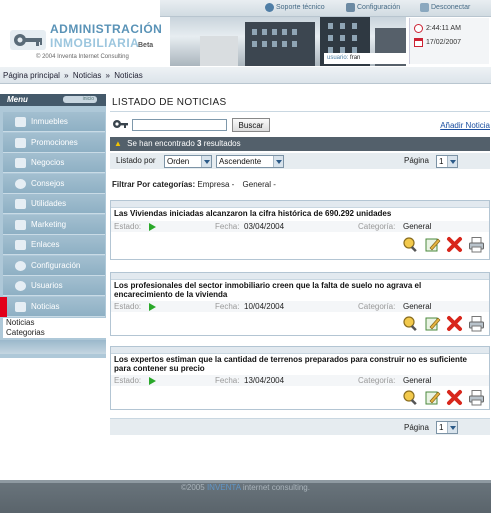 The image size is (491, 513). What do you see at coordinates (20, 204) in the screenshot?
I see `tools-icon` at bounding box center [20, 204].